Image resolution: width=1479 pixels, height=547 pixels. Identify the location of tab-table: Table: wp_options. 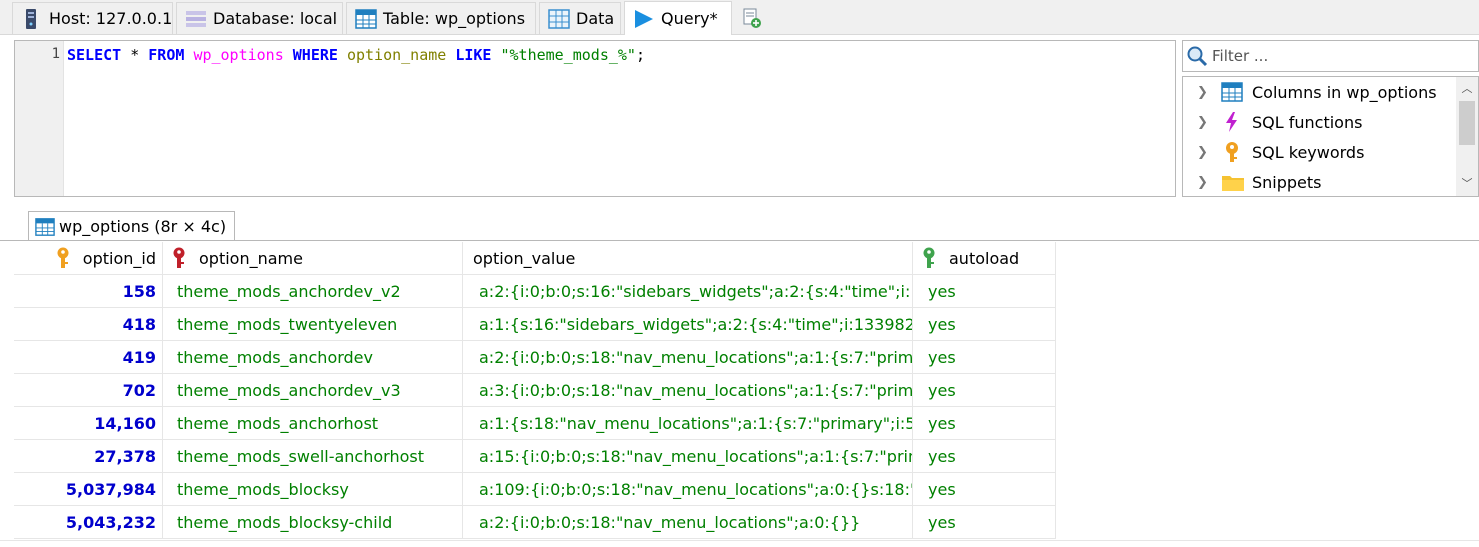
(441, 18).